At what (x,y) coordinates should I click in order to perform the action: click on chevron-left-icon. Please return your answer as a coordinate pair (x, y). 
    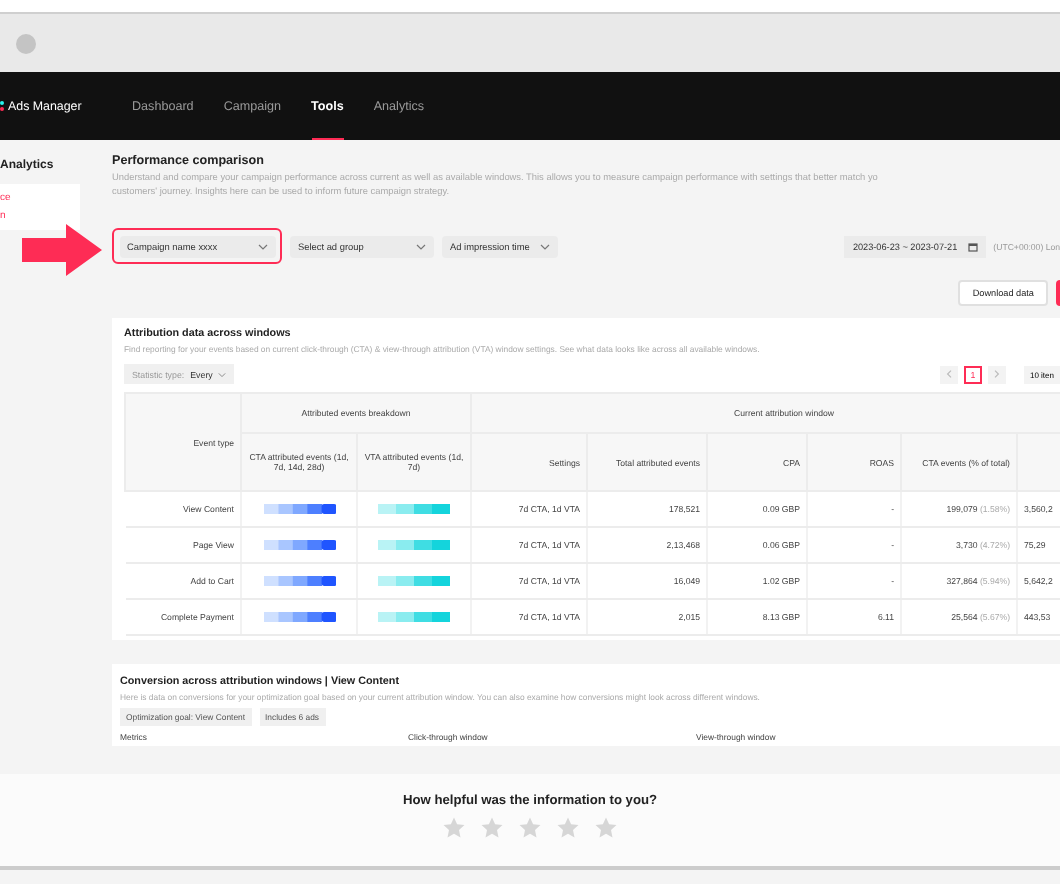
    Looking at the image, I should click on (948, 374).